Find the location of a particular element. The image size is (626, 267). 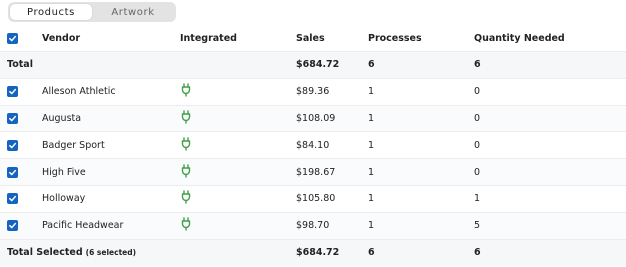

total-row: Total $684.72 6 6 is located at coordinates (313, 65).